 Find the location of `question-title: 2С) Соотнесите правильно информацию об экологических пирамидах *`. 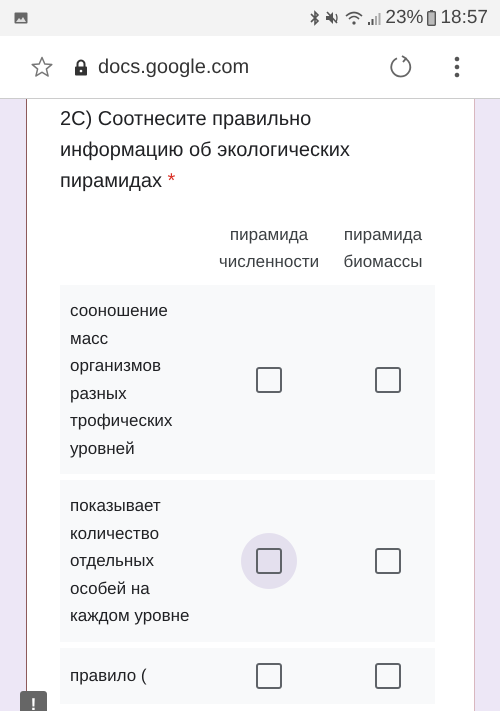

question-title: 2С) Соотнесите правильно информацию об экологических пирамидах * is located at coordinates (205, 150).